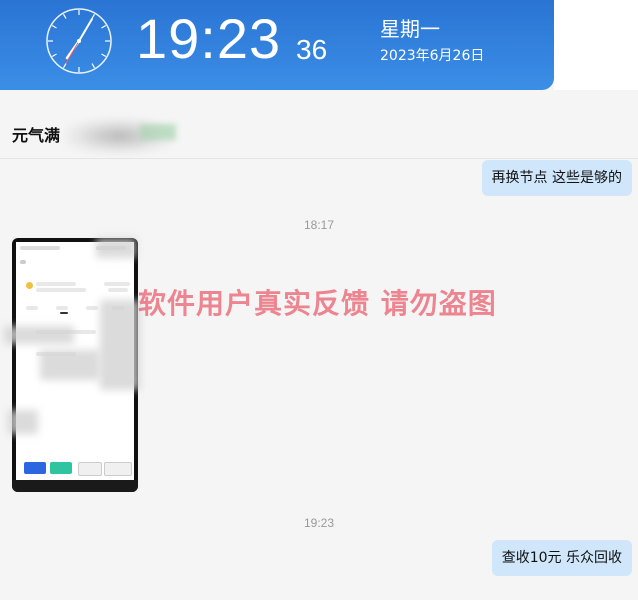  What do you see at coordinates (561, 558) in the screenshot?
I see `message-bubble-outgoing: 查收10元 乐众回收` at bounding box center [561, 558].